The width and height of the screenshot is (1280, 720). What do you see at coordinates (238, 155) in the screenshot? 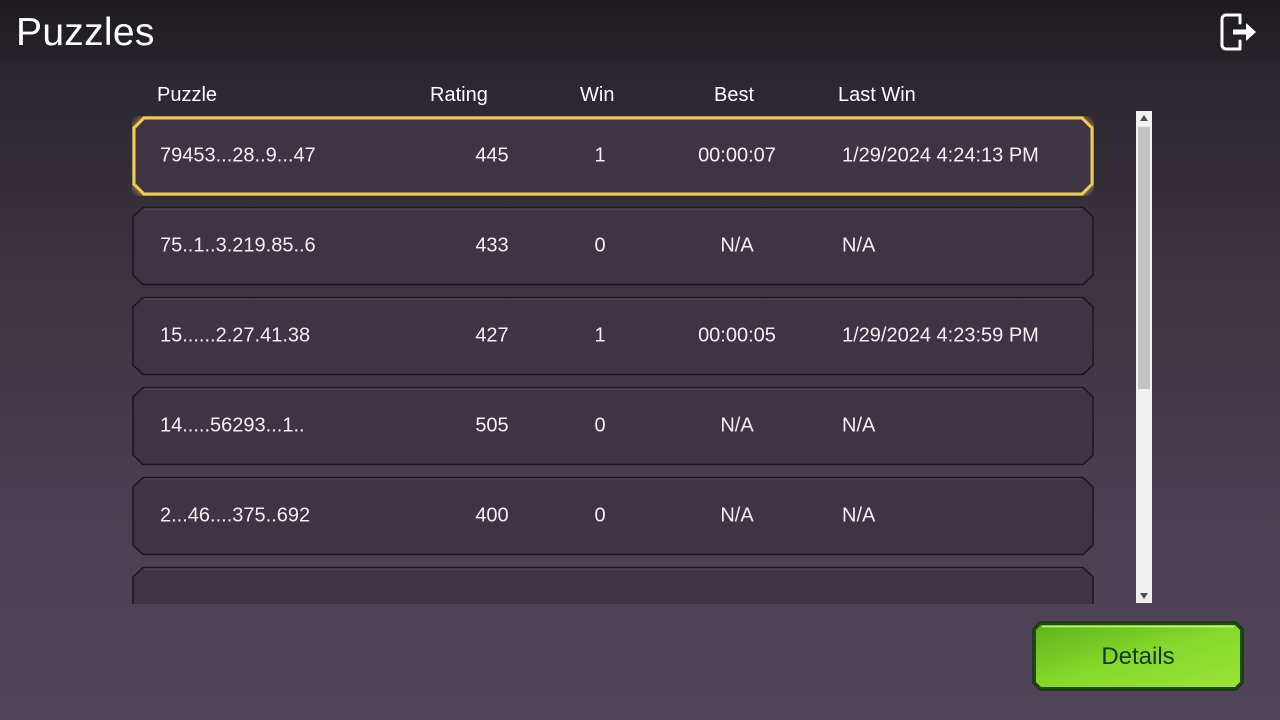
I see `cell-puzzle: 79453...28..9...47` at bounding box center [238, 155].